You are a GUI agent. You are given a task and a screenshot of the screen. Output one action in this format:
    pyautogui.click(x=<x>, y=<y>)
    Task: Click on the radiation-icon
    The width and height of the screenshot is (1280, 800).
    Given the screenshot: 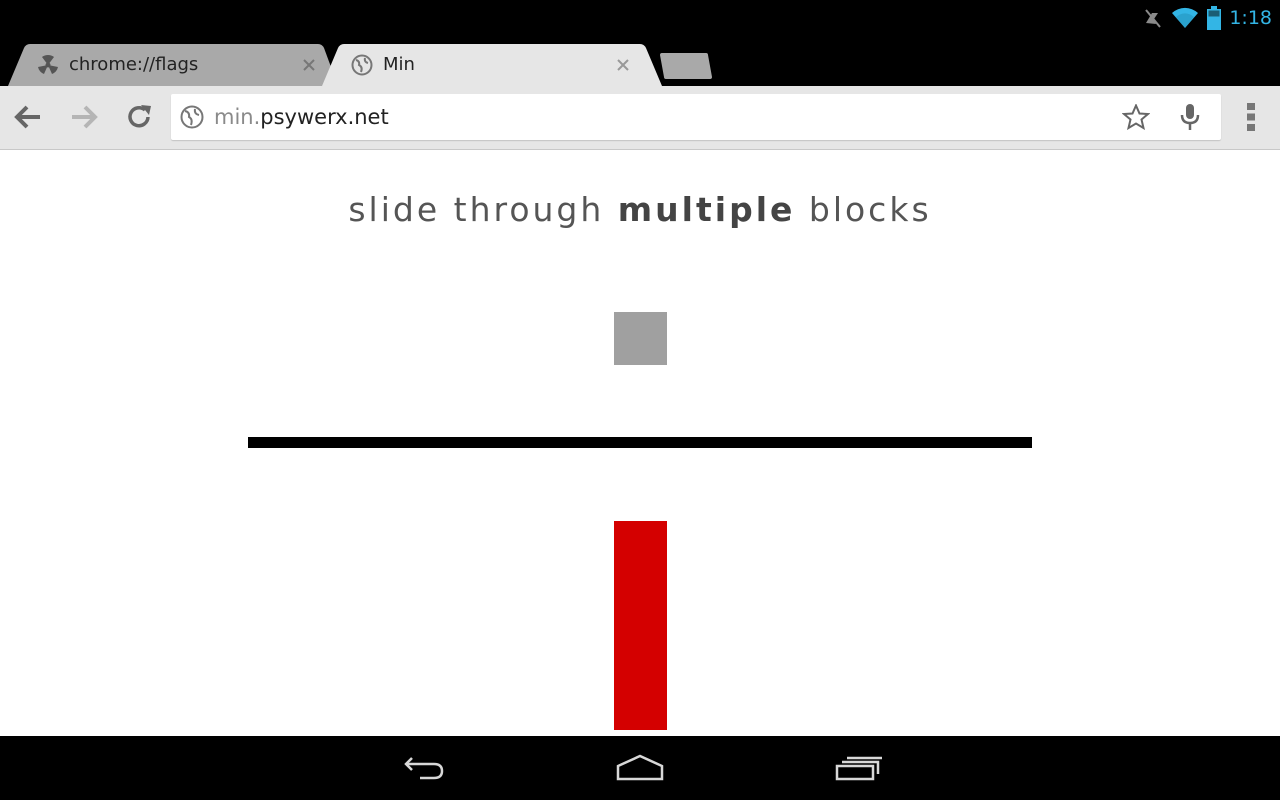 What is the action you would take?
    pyautogui.click(x=48, y=64)
    